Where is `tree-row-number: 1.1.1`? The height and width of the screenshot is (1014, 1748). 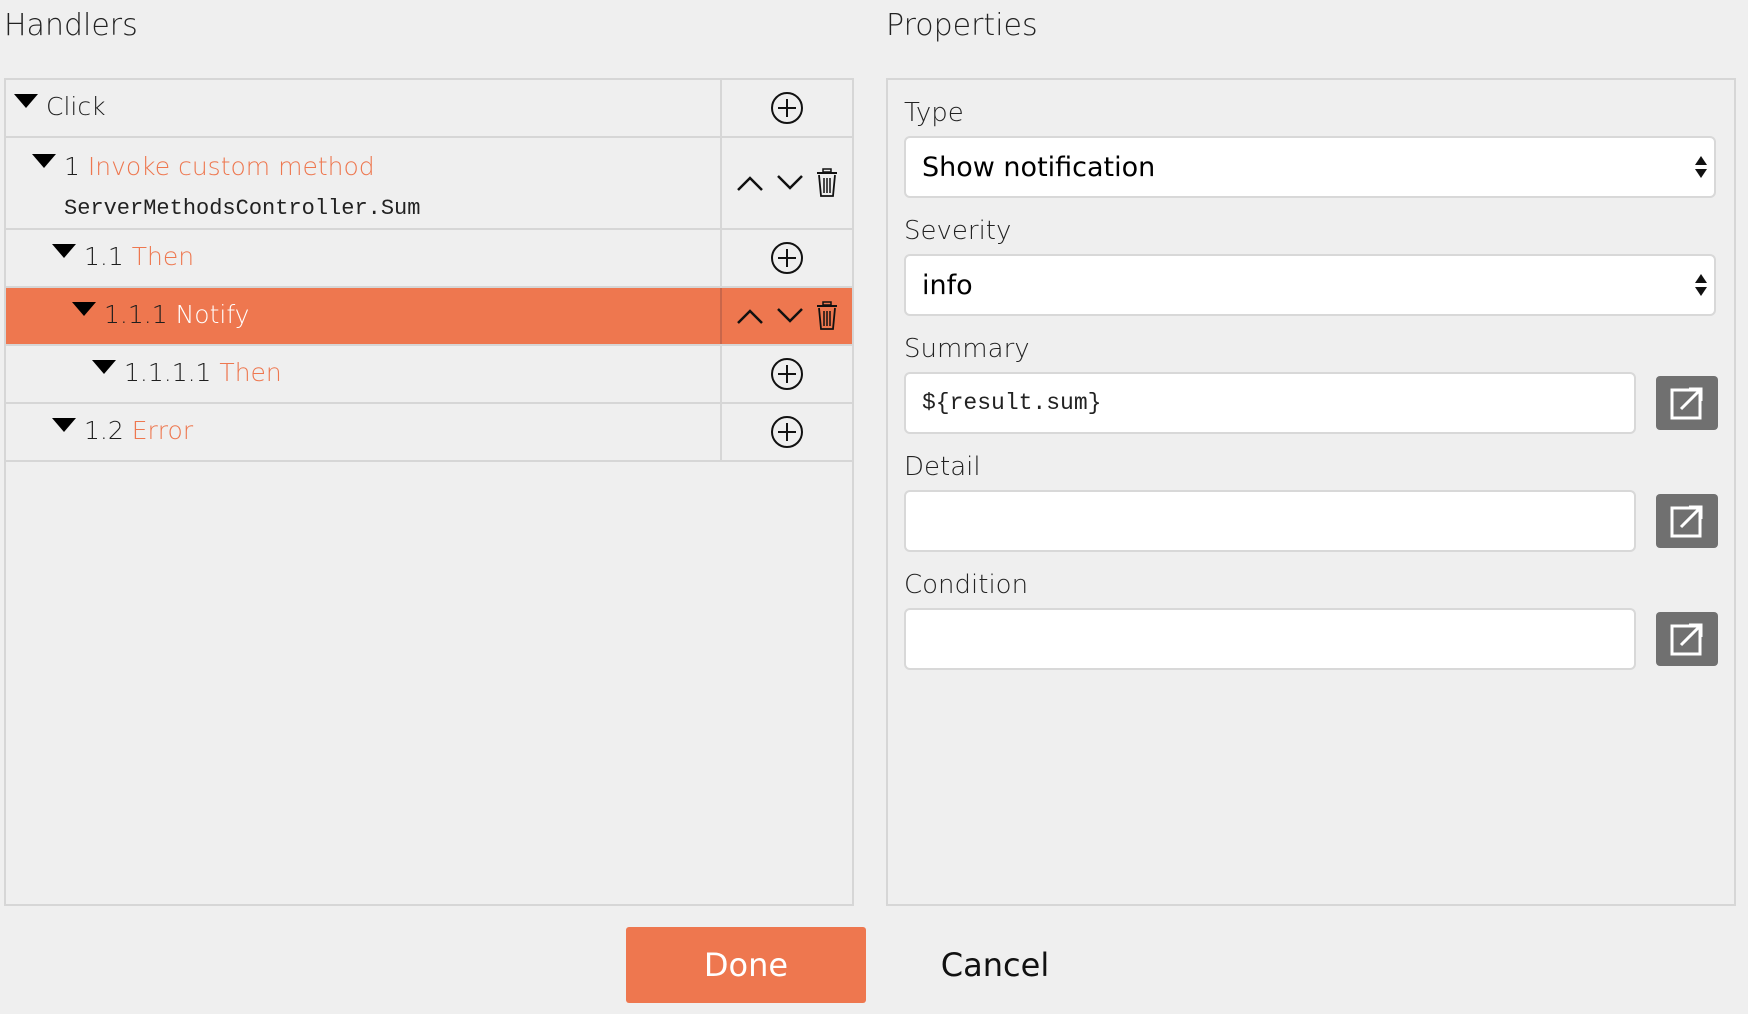
tree-row-number: 1.1.1 is located at coordinates (136, 314).